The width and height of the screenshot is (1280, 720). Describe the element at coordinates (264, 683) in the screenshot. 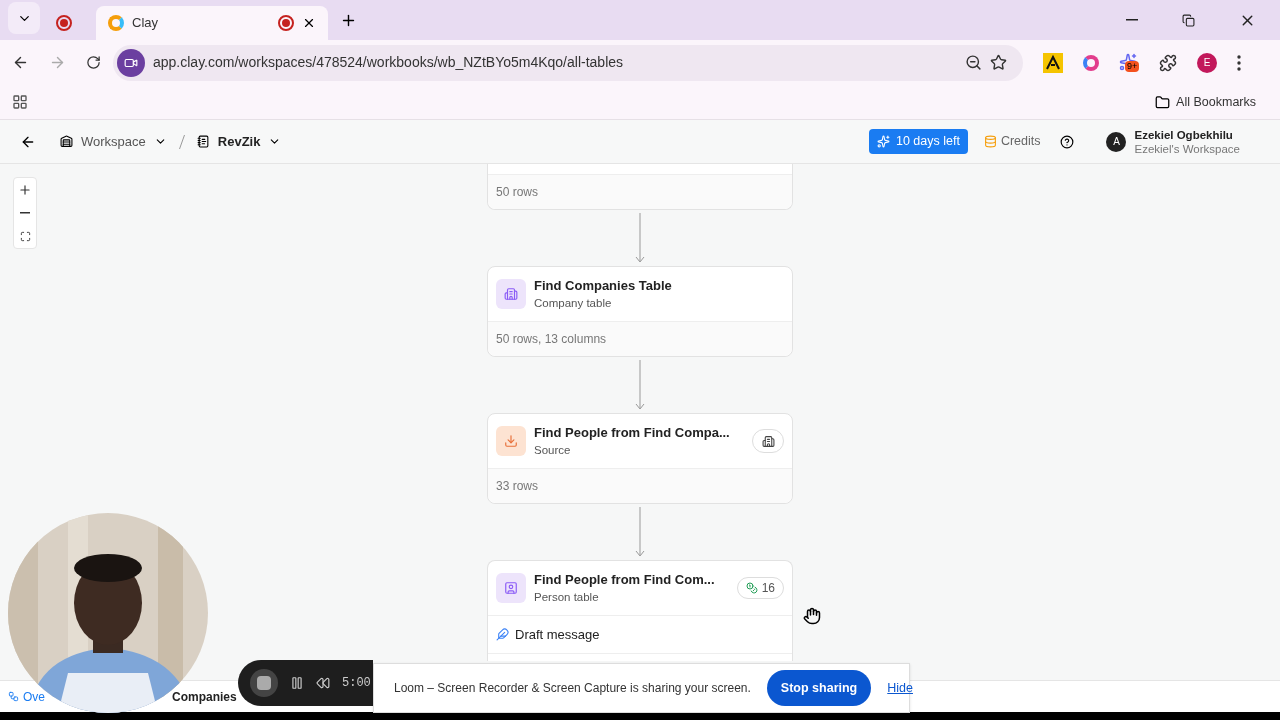

I see `stop-button` at that location.